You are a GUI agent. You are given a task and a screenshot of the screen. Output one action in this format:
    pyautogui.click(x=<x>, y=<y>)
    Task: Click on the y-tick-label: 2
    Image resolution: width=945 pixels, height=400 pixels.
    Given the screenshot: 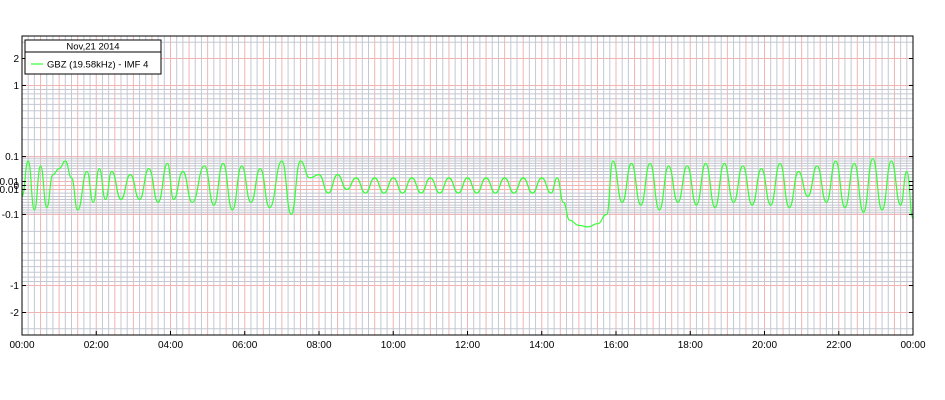 What is the action you would take?
    pyautogui.click(x=16, y=59)
    